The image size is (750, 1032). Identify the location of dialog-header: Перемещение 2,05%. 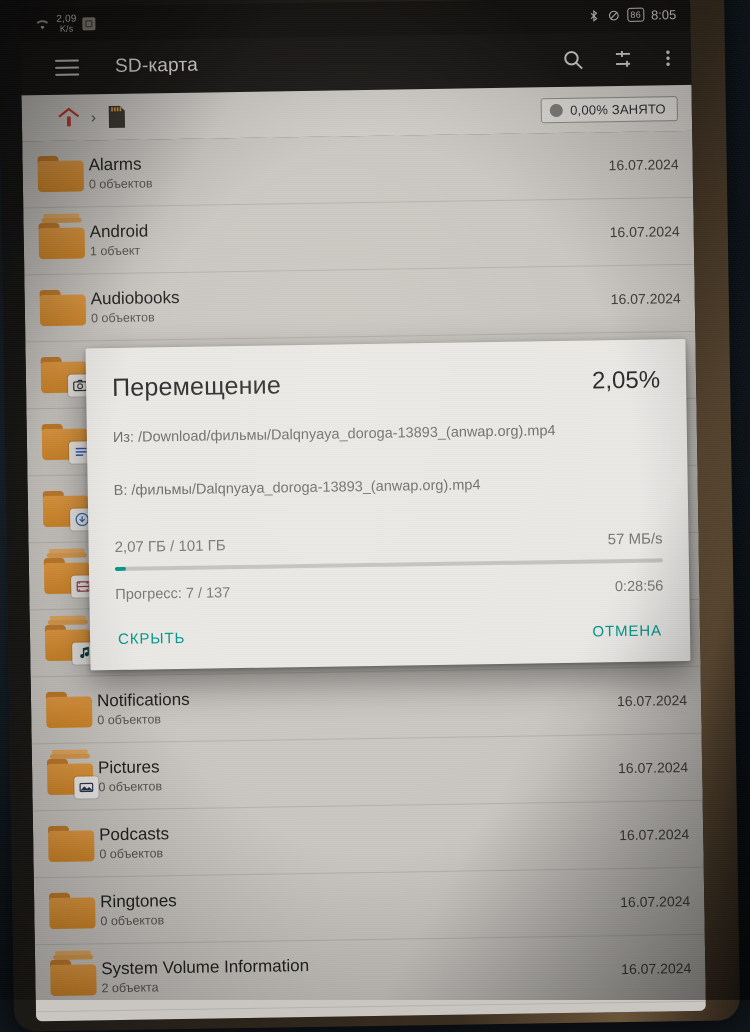
(386, 384).